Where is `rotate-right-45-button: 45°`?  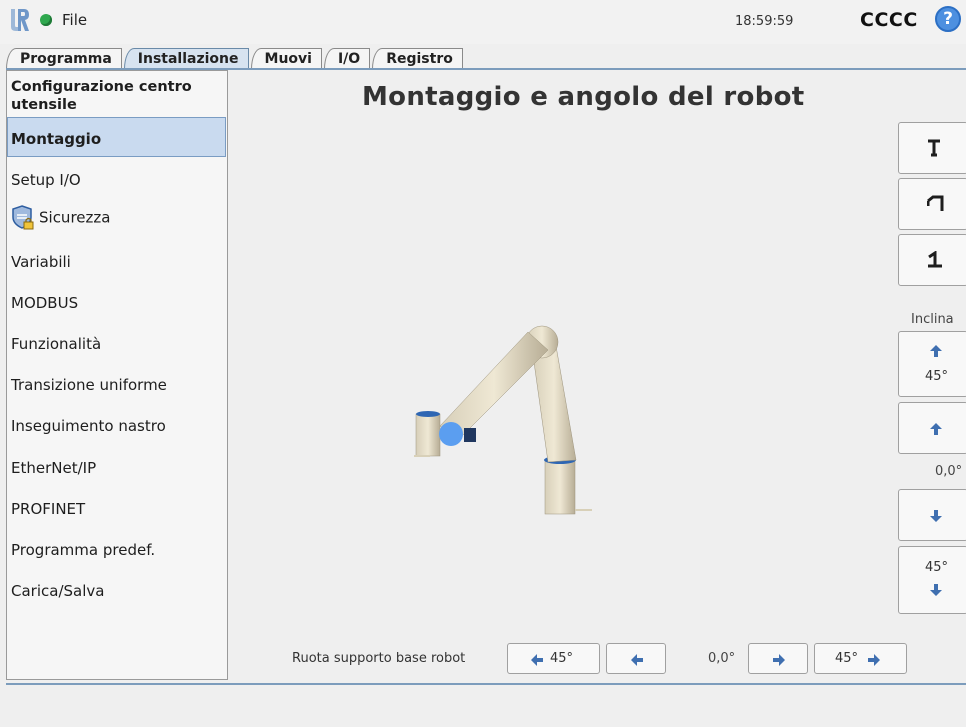 rotate-right-45-button: 45° is located at coordinates (860, 658).